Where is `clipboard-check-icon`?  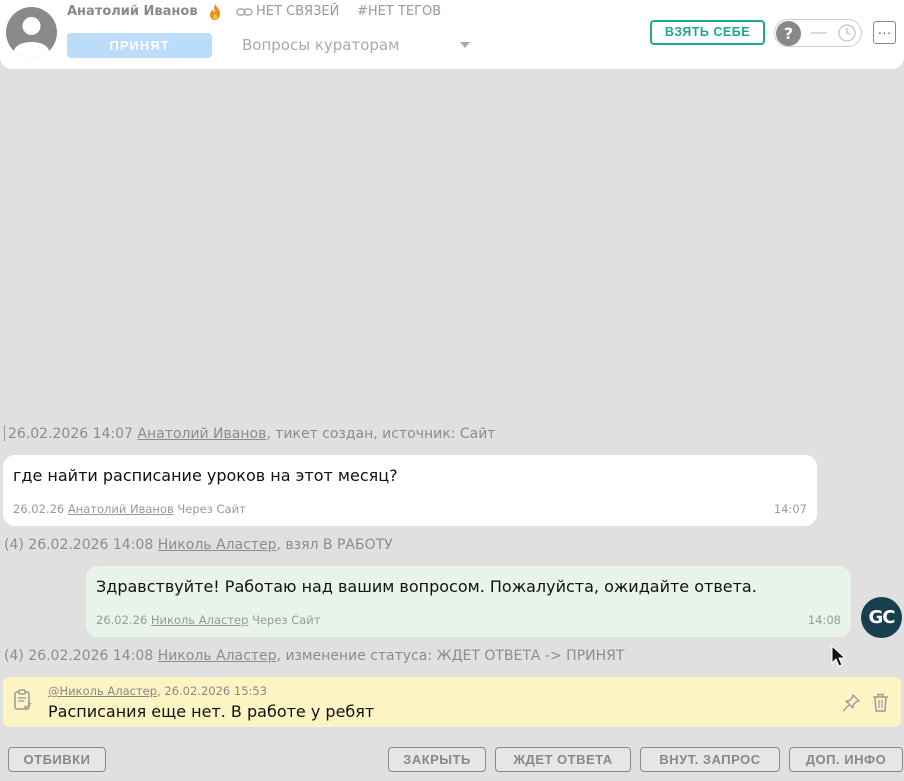 clipboard-check-icon is located at coordinates (23, 699).